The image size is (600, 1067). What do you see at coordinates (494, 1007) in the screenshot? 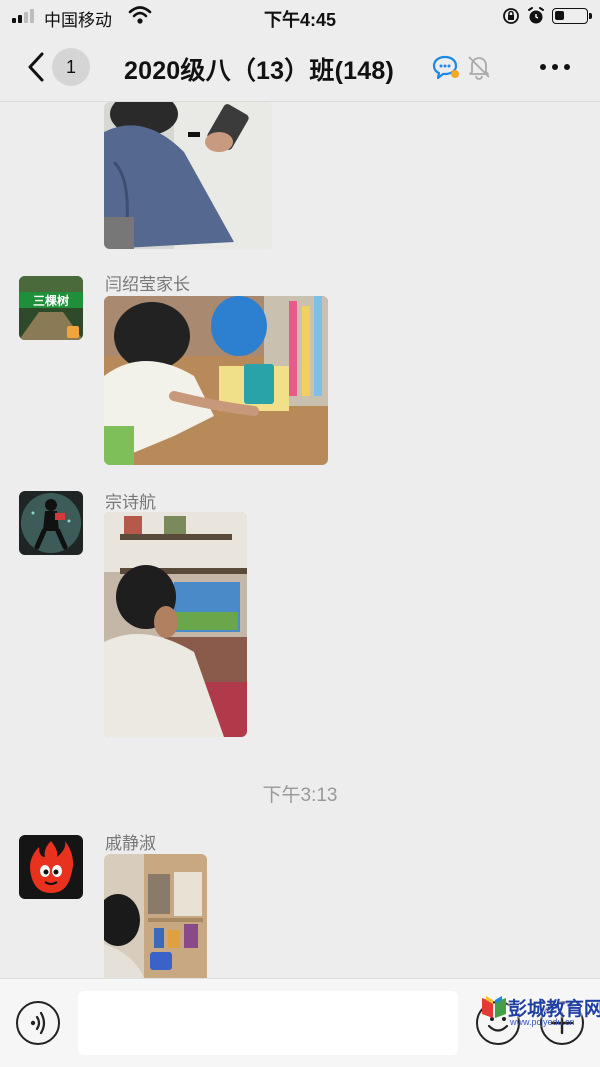
I see `watermark-book-icon` at bounding box center [494, 1007].